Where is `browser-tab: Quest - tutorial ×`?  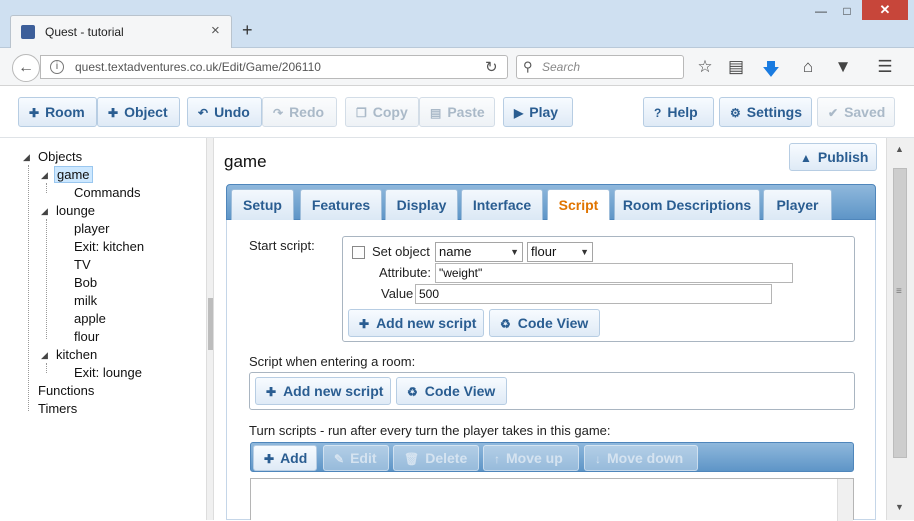 browser-tab: Quest - tutorial × is located at coordinates (121, 31).